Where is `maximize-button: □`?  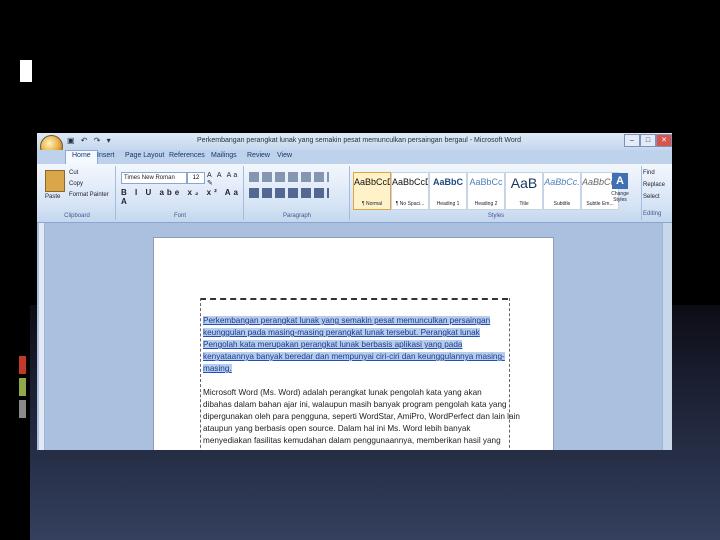
maximize-button: □ is located at coordinates (648, 140).